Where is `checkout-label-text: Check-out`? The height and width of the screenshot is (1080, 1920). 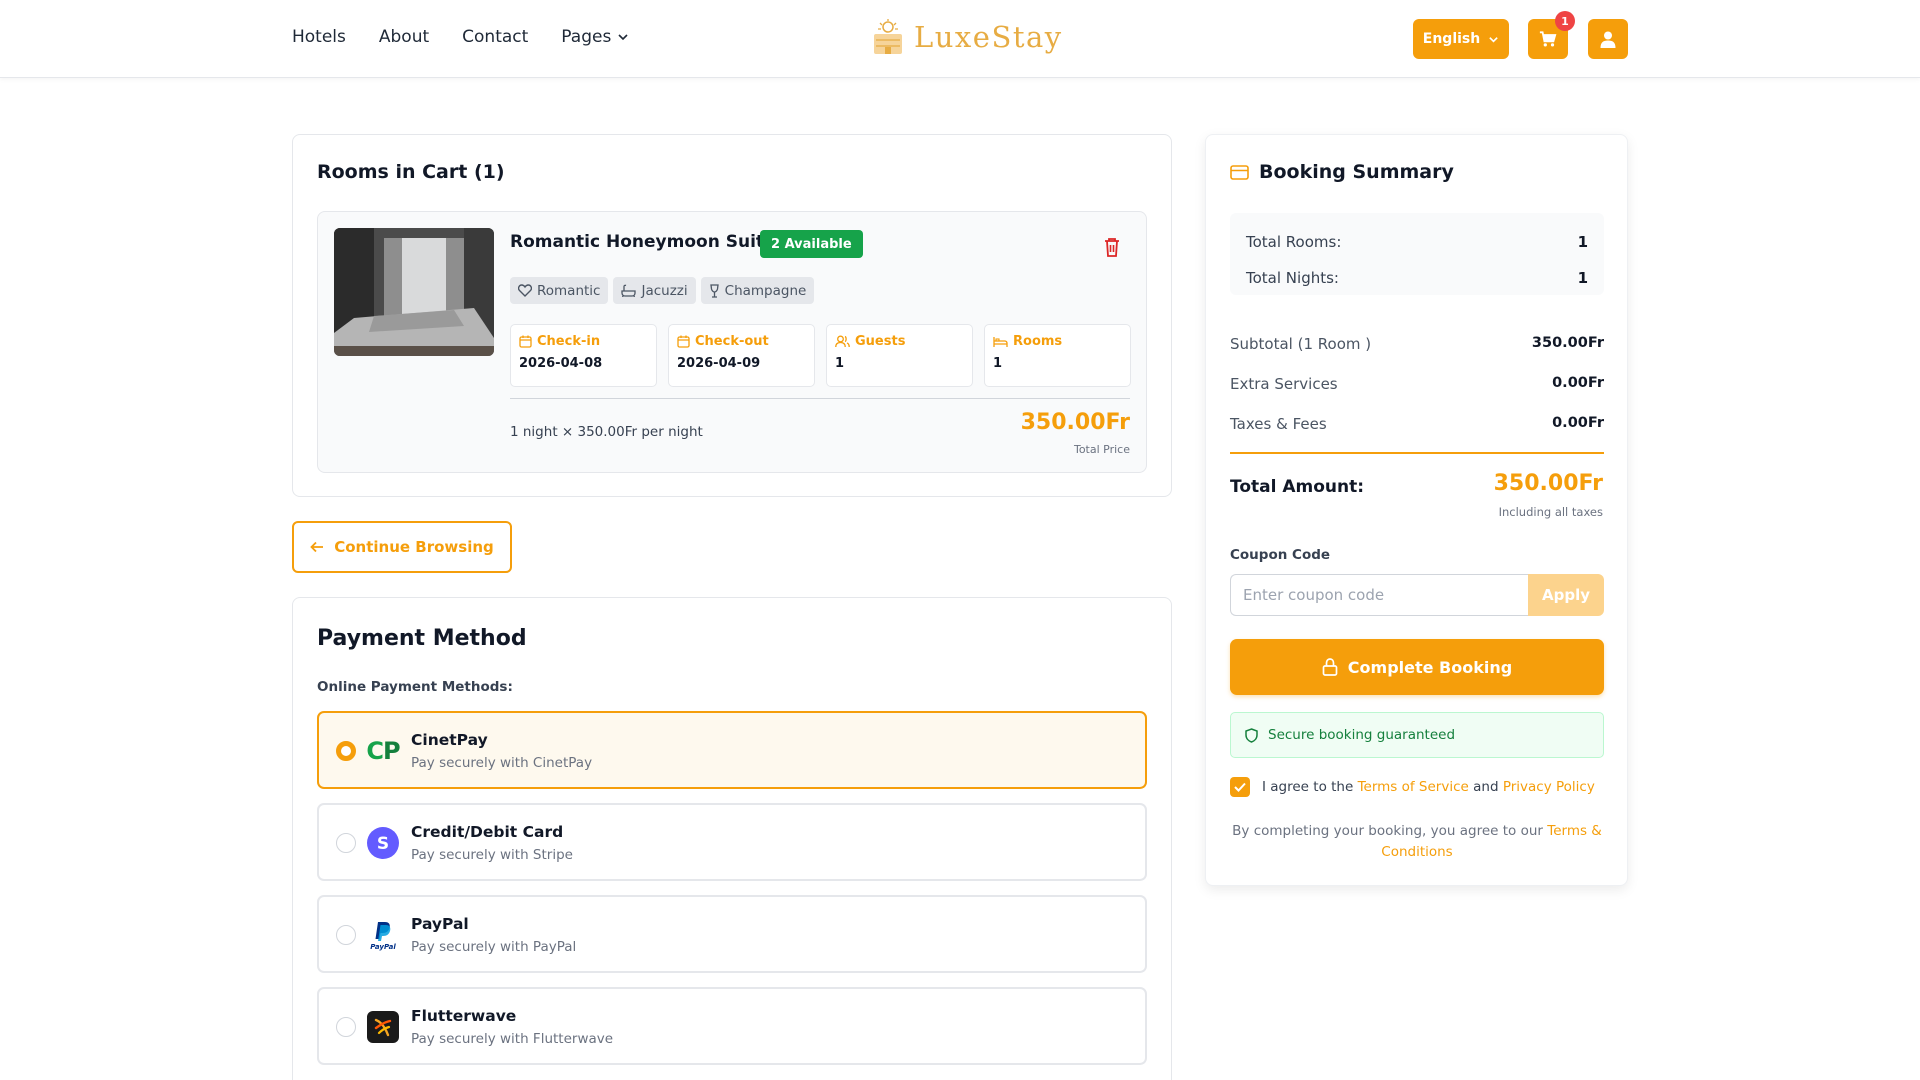
checkout-label-text: Check-out is located at coordinates (732, 341).